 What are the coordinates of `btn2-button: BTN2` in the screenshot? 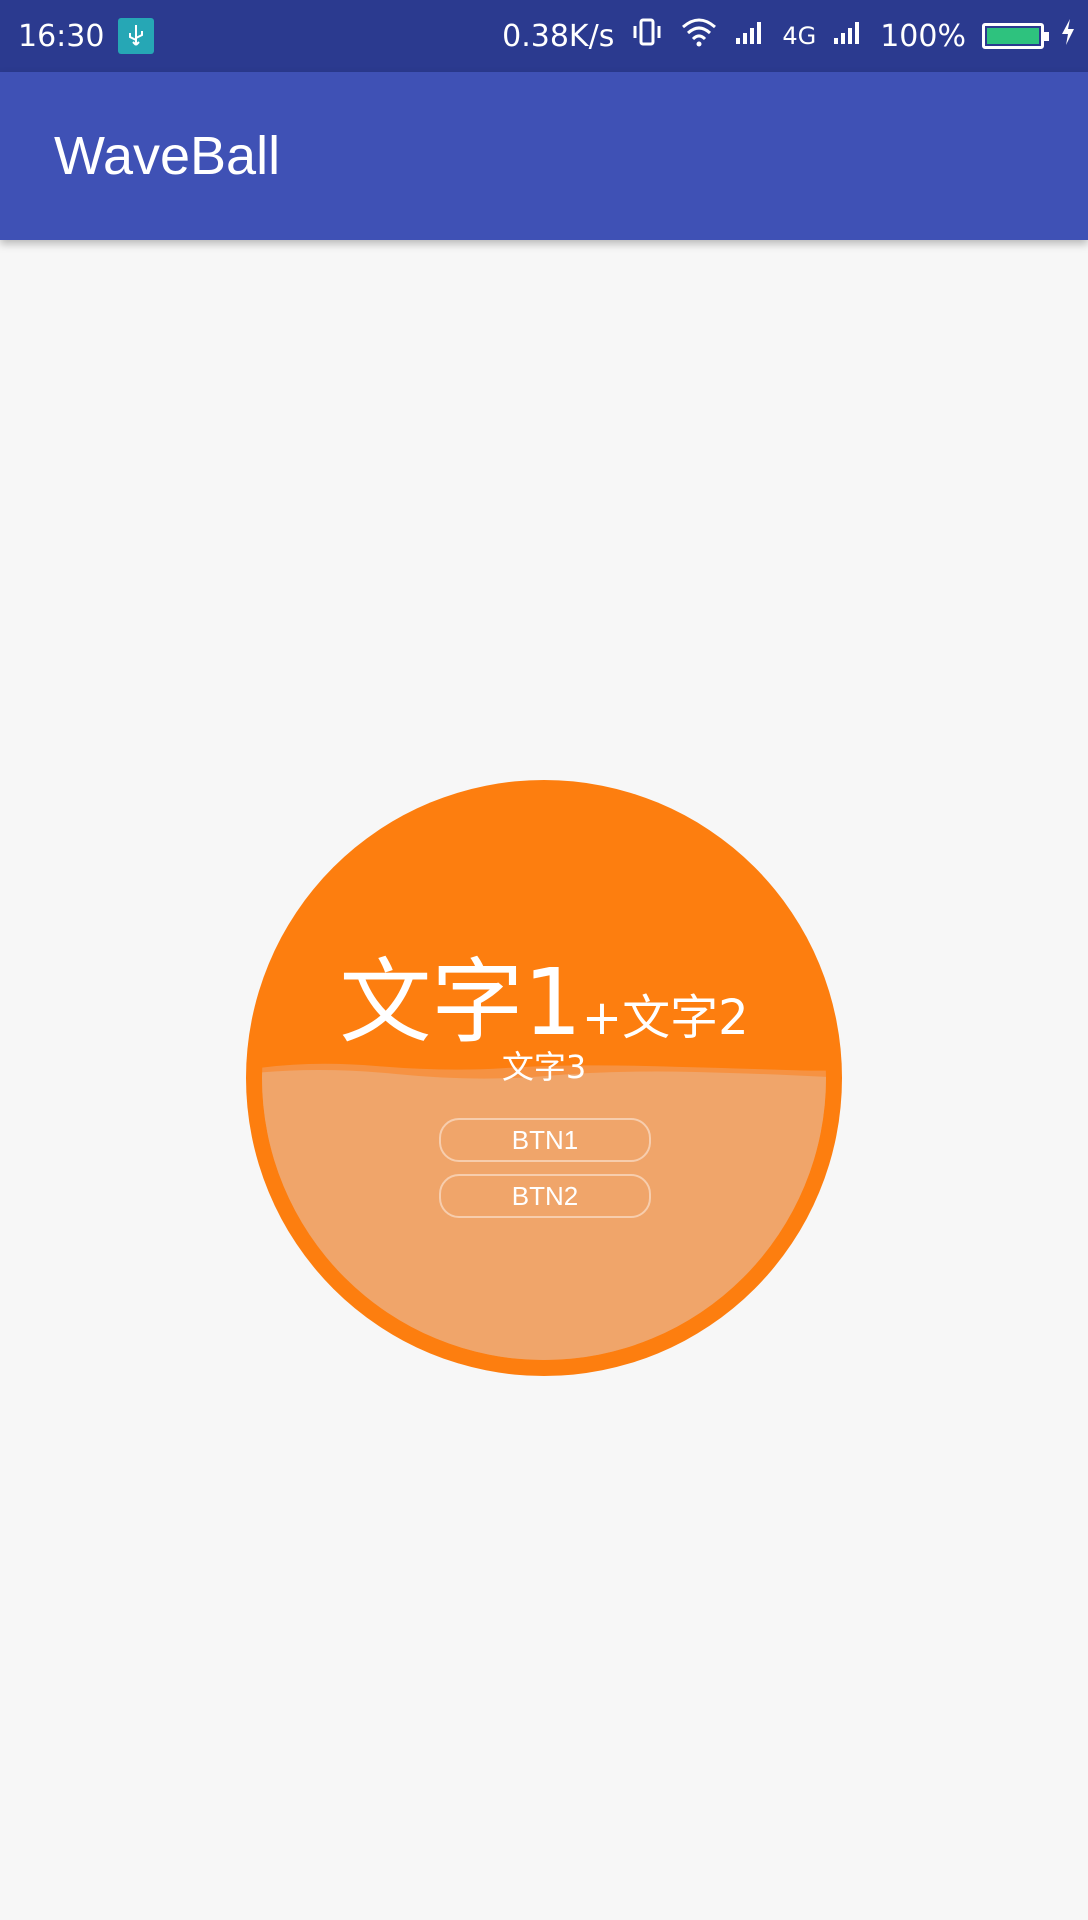 It's located at (545, 1196).